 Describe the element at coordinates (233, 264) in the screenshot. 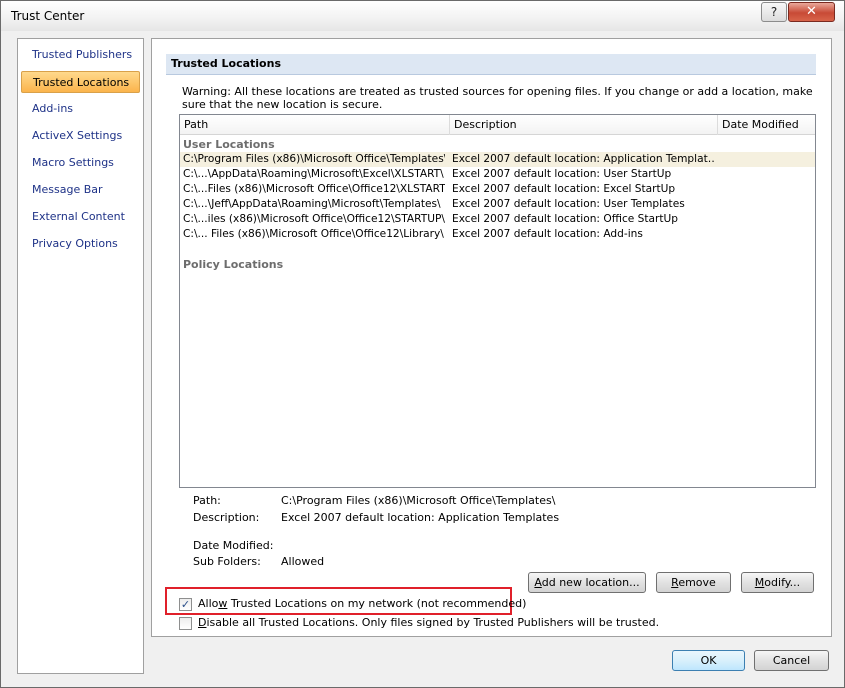

I see `group-label-policy-locations: Policy Locations` at that location.